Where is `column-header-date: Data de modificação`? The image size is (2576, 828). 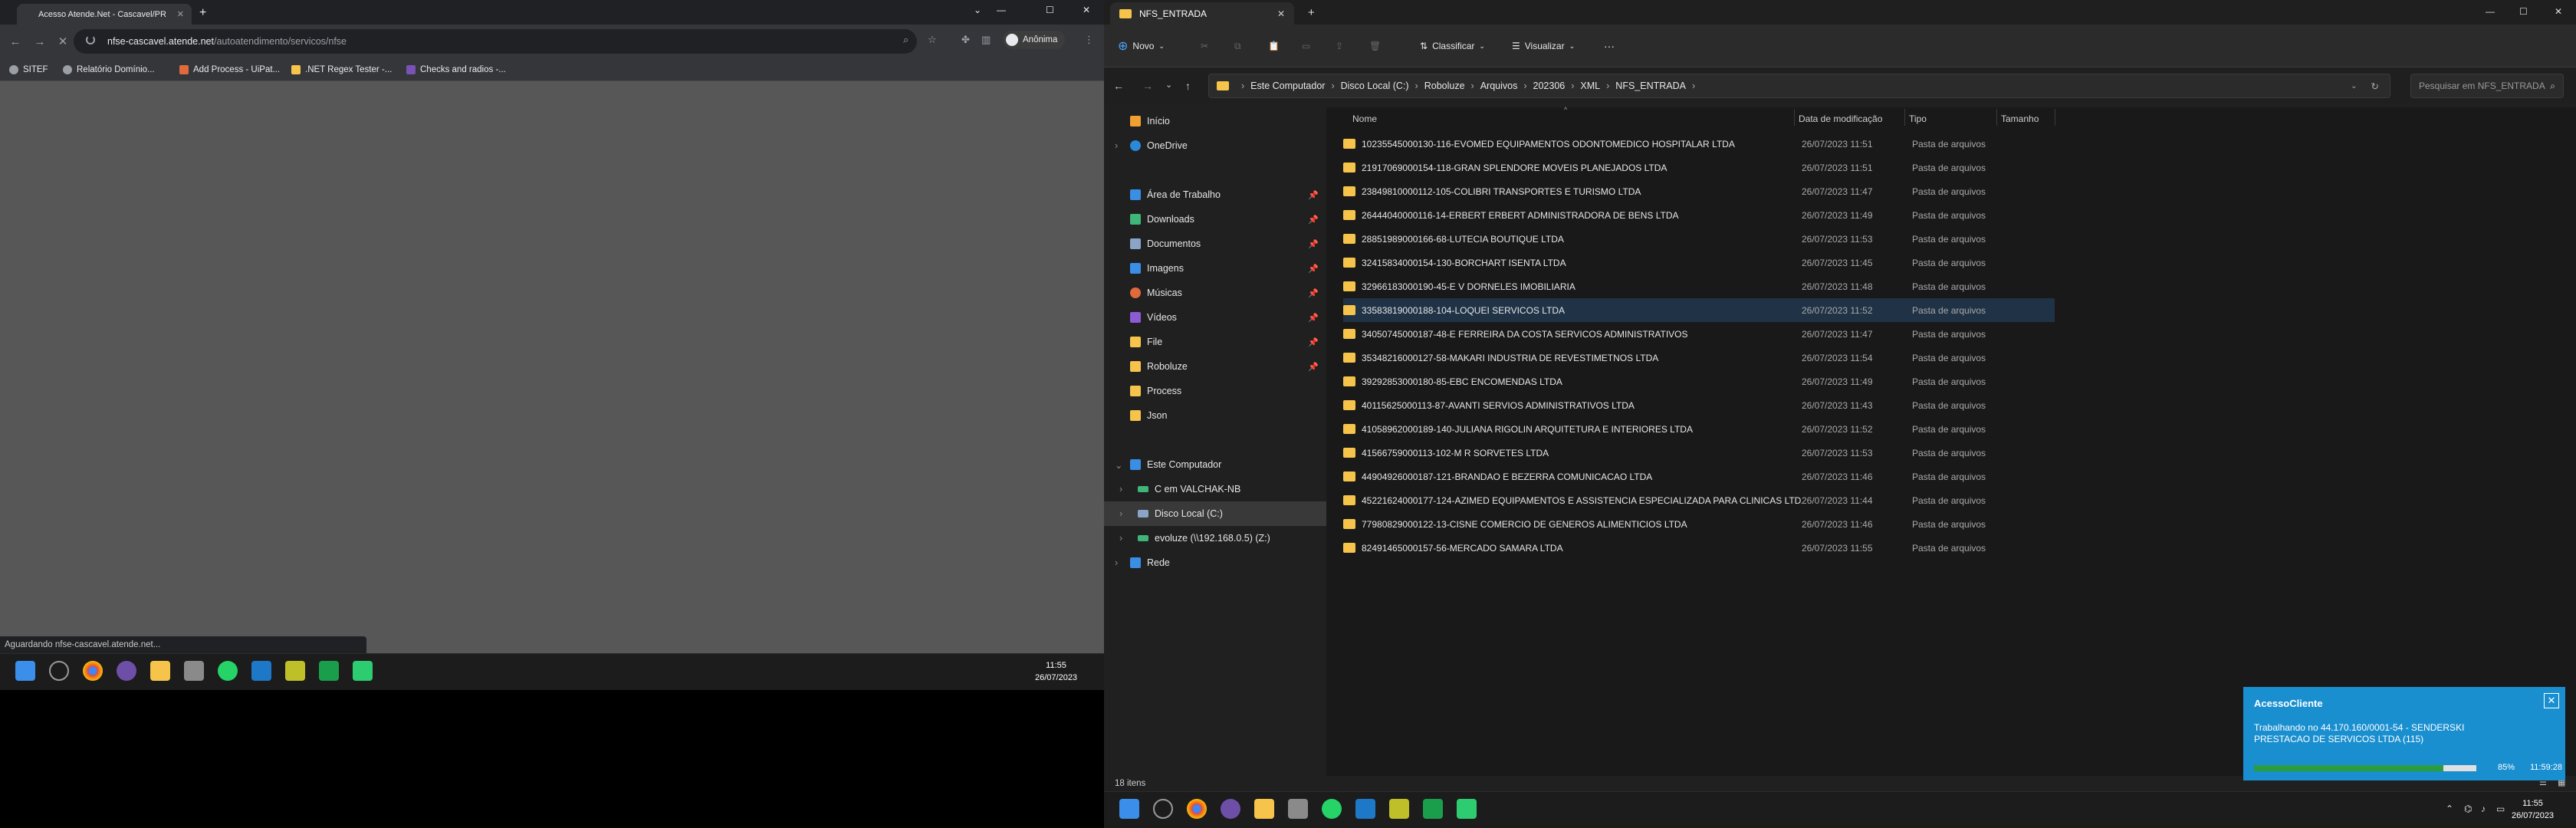 column-header-date: Data de modificação is located at coordinates (1841, 118).